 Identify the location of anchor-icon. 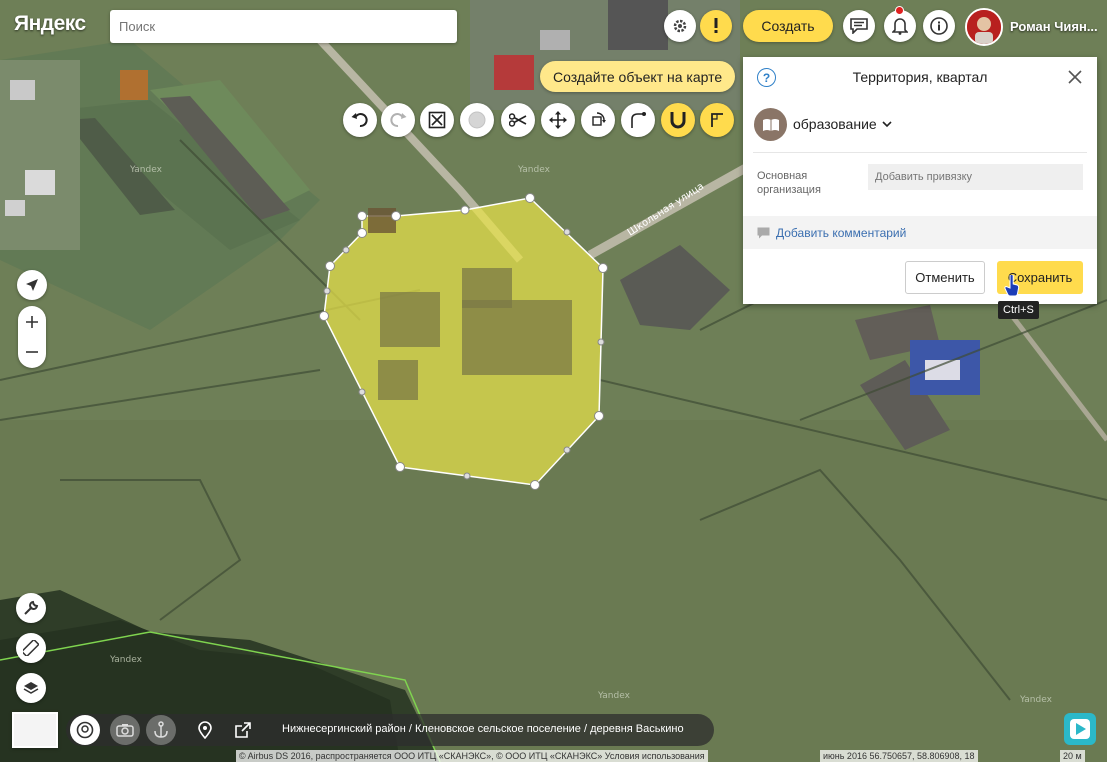
(161, 729).